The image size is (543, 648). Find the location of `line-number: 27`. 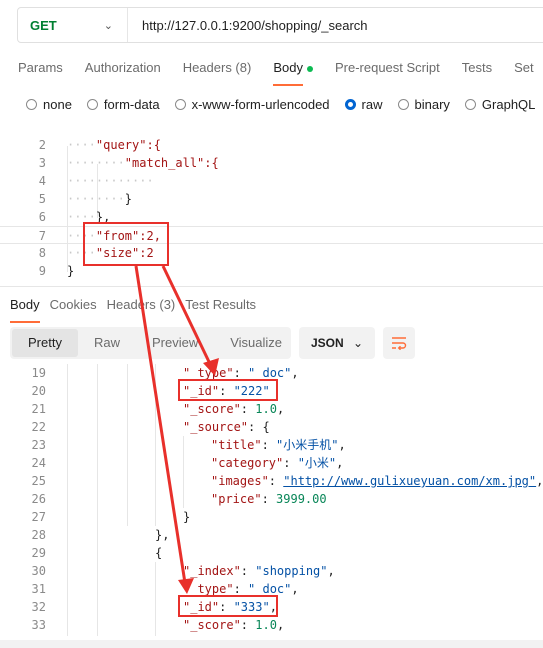

line-number: 27 is located at coordinates (38, 517).